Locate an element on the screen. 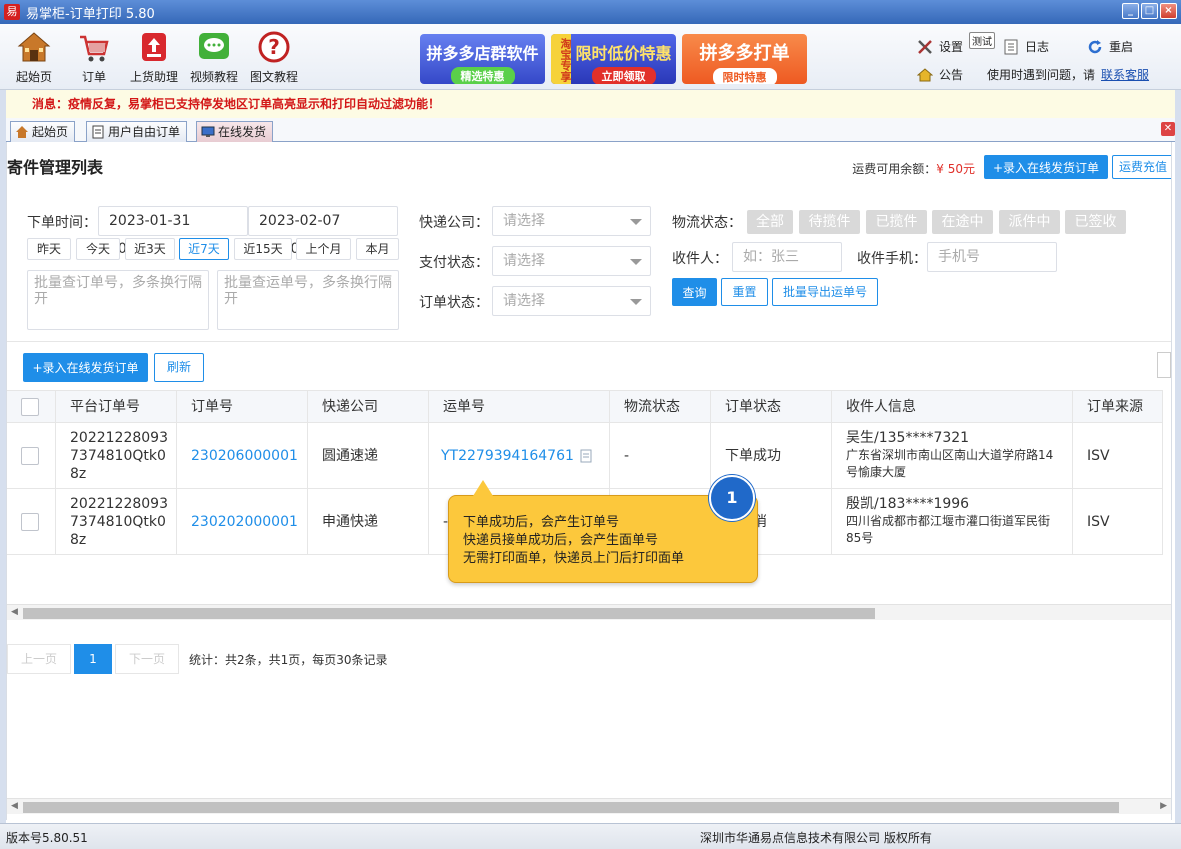  help-icon: ? is located at coordinates (274, 47).